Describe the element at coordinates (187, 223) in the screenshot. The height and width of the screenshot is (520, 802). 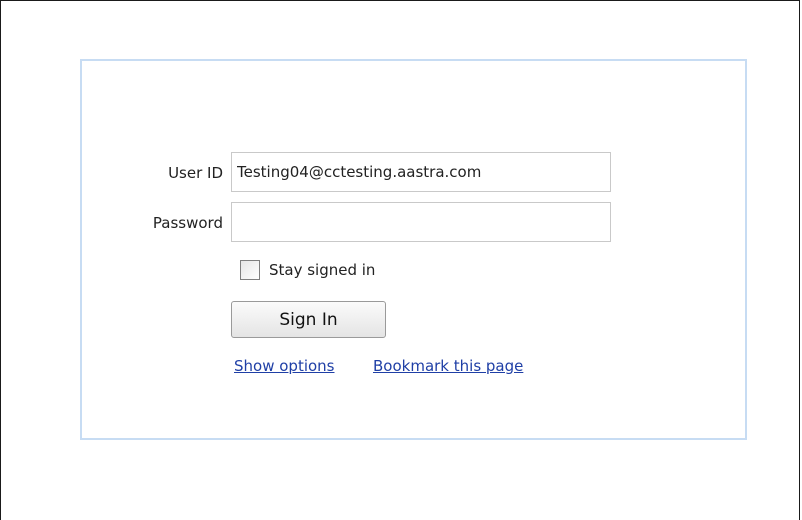
I see `password-label: Password` at that location.